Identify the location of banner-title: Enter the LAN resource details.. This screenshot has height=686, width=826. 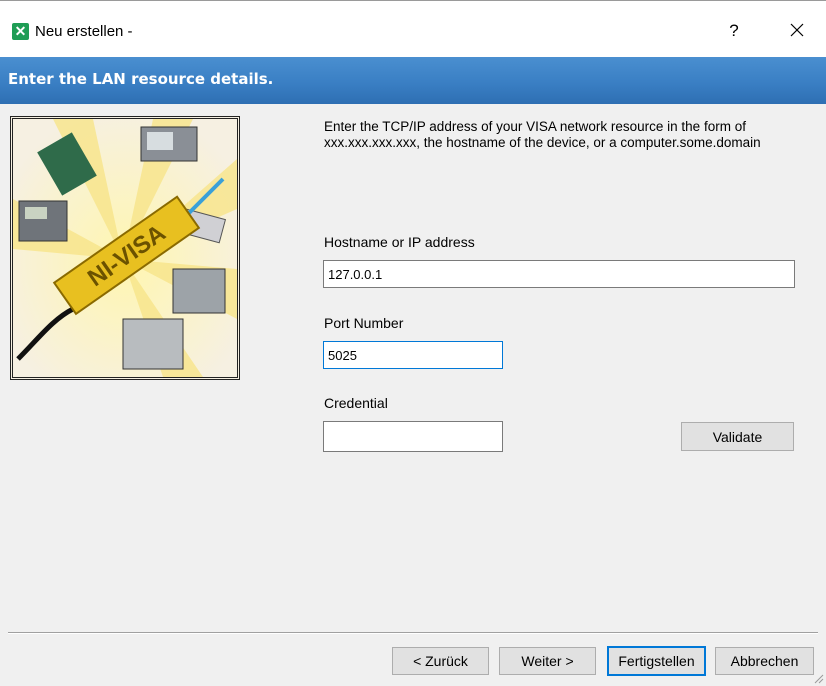
(141, 79).